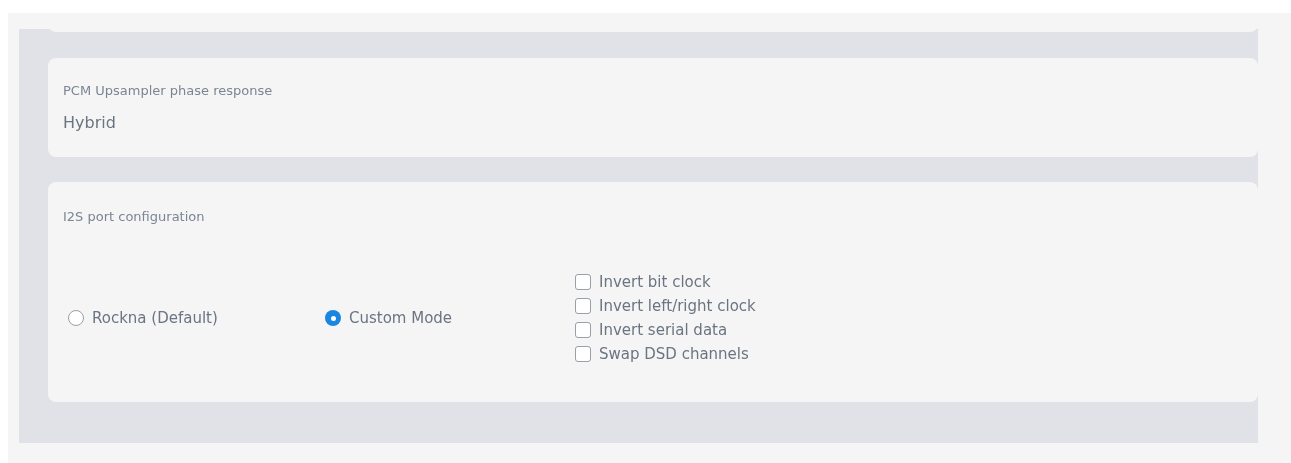 This screenshot has width=1291, height=463. What do you see at coordinates (665, 282) in the screenshot?
I see `checkbox-option: Invert bit clock` at bounding box center [665, 282].